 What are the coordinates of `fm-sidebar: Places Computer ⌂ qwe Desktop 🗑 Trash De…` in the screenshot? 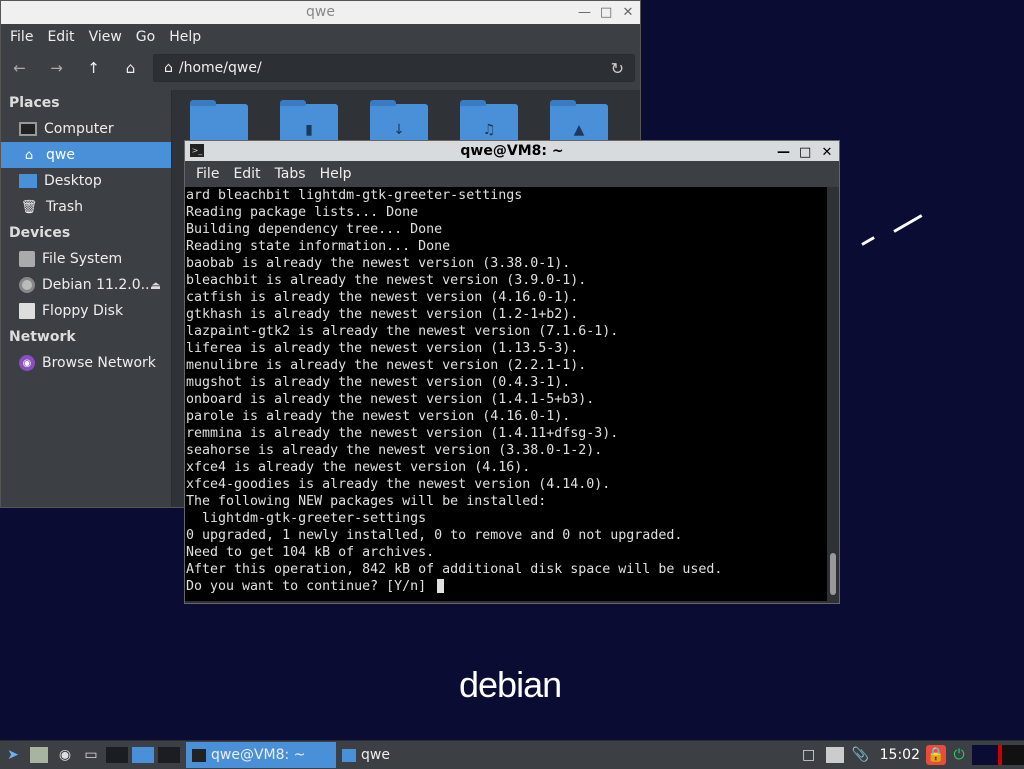 It's located at (86, 298).